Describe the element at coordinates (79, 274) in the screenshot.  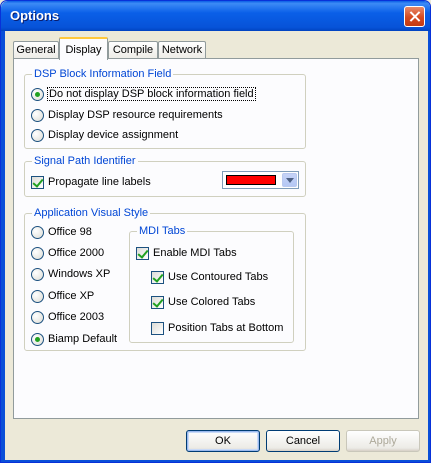
I see `option-label: Windows XP` at that location.